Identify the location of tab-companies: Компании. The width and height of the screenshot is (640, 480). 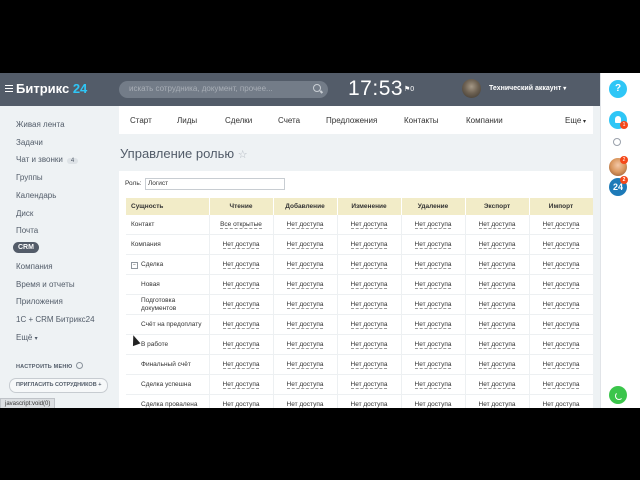
(484, 120).